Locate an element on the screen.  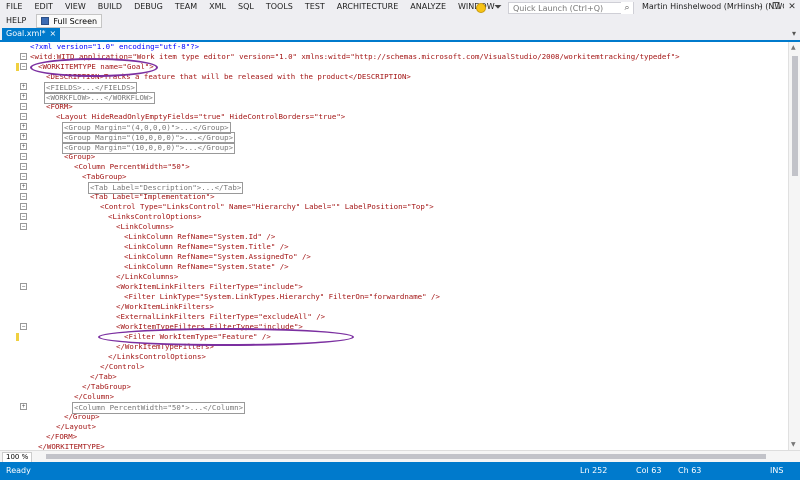
code-text: <LinkColumns> is located at coordinates (145, 226).